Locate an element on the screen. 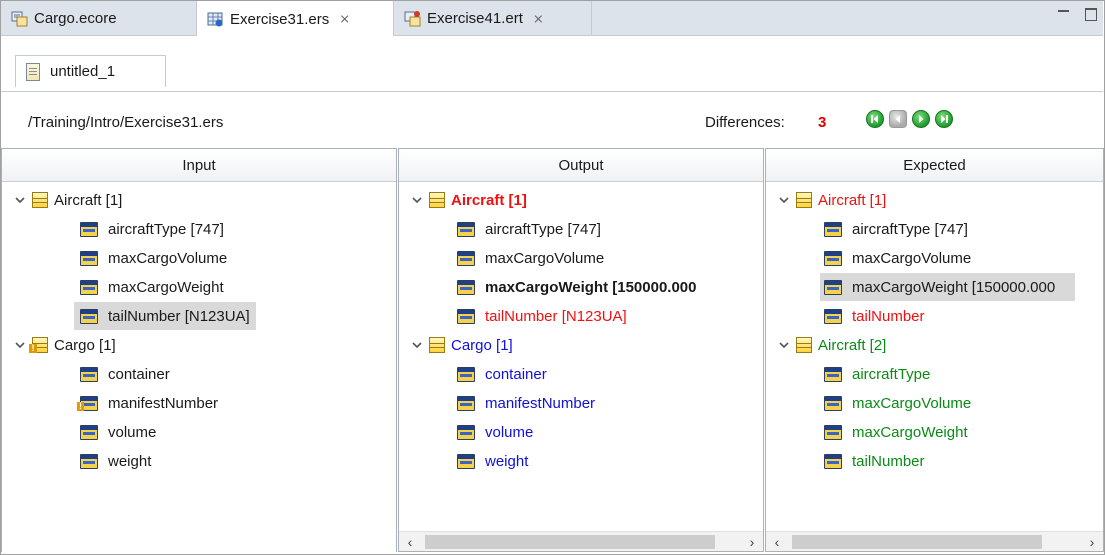 Image resolution: width=1105 pixels, height=555 pixels. tab-cargo-ecore: Cargo.ecore is located at coordinates (96, 18).